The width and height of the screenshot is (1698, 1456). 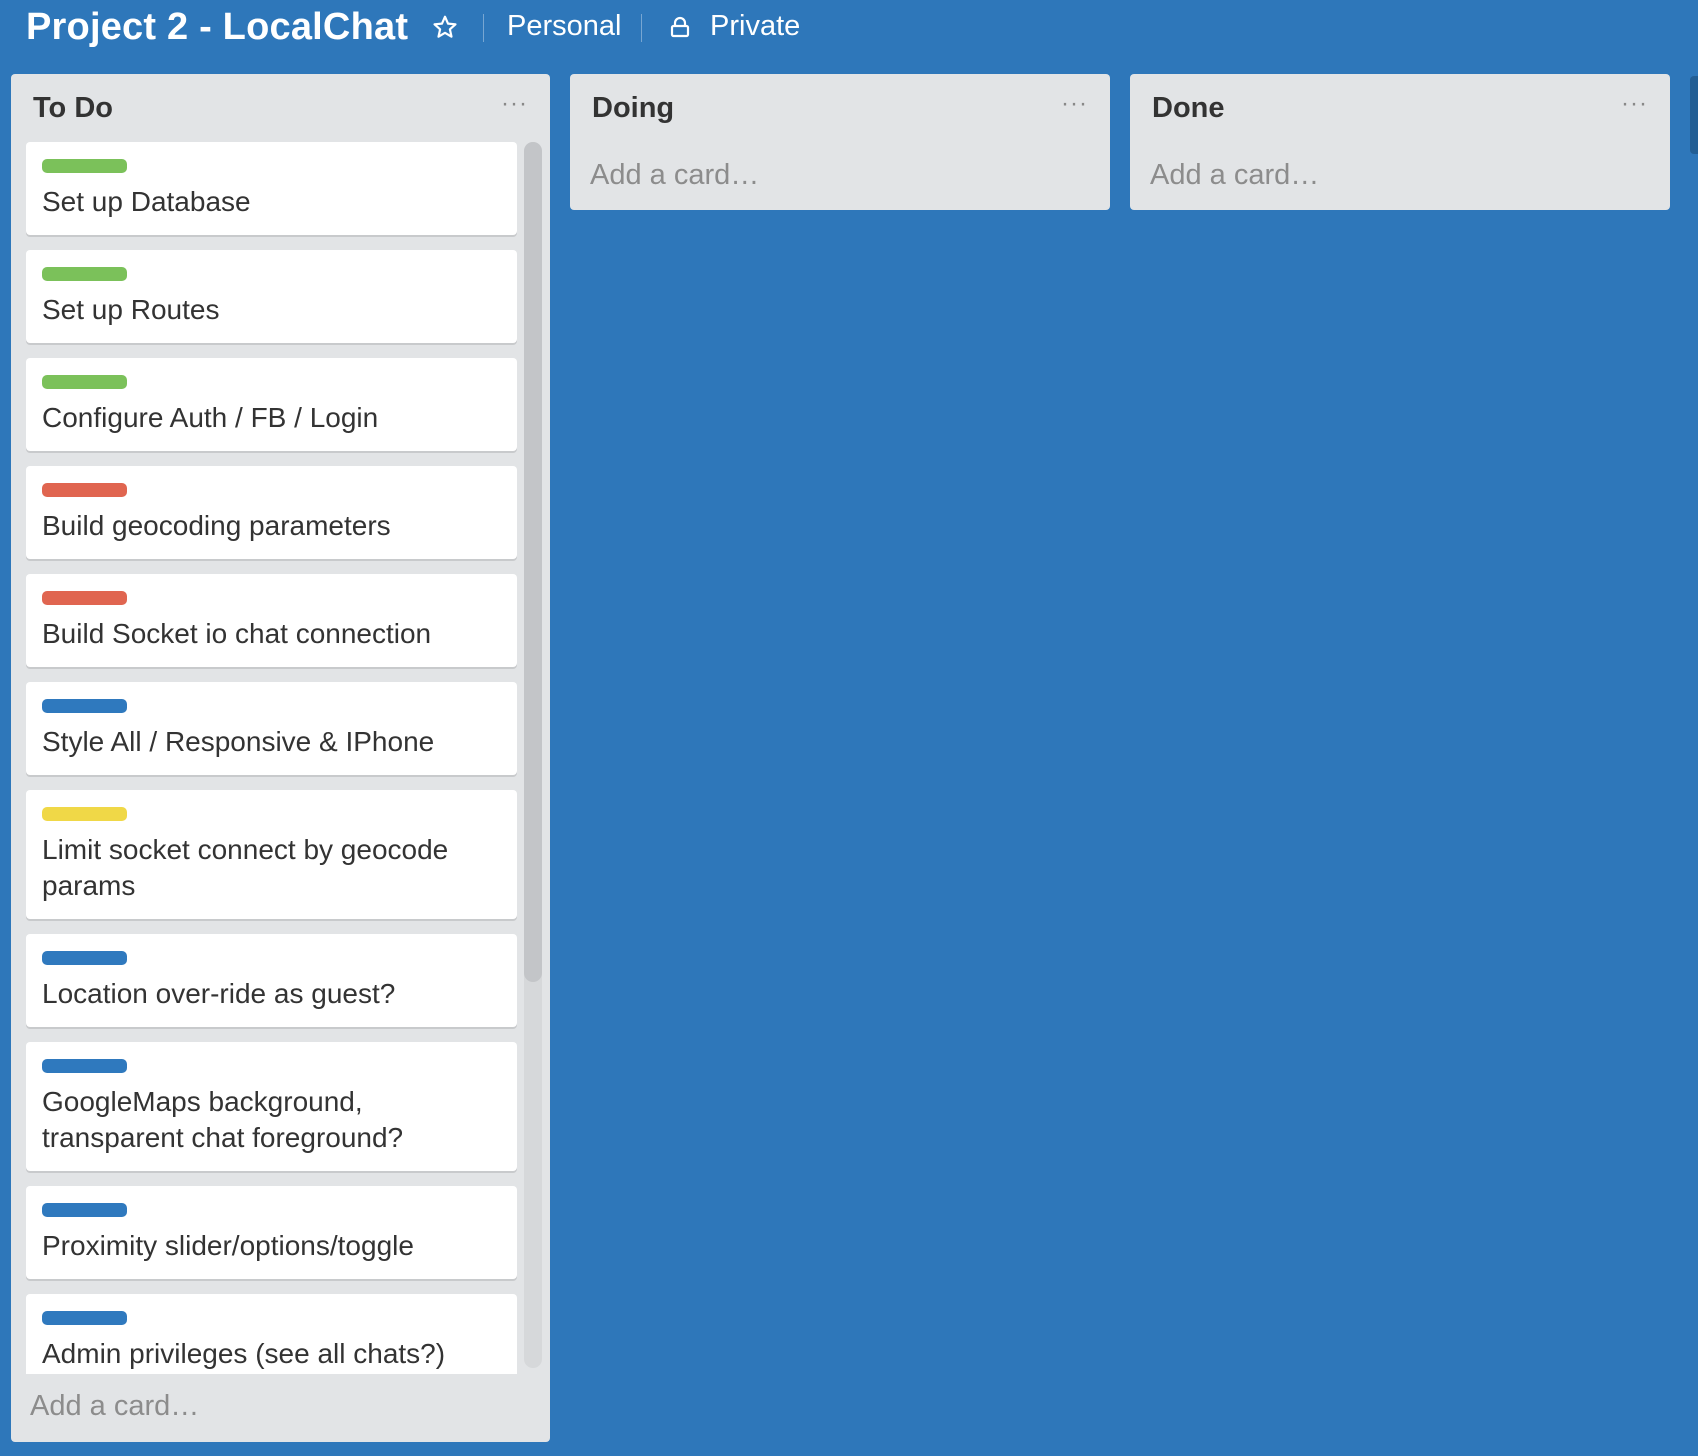 I want to click on card-title: Location over-ride as guest?, so click(x=219, y=993).